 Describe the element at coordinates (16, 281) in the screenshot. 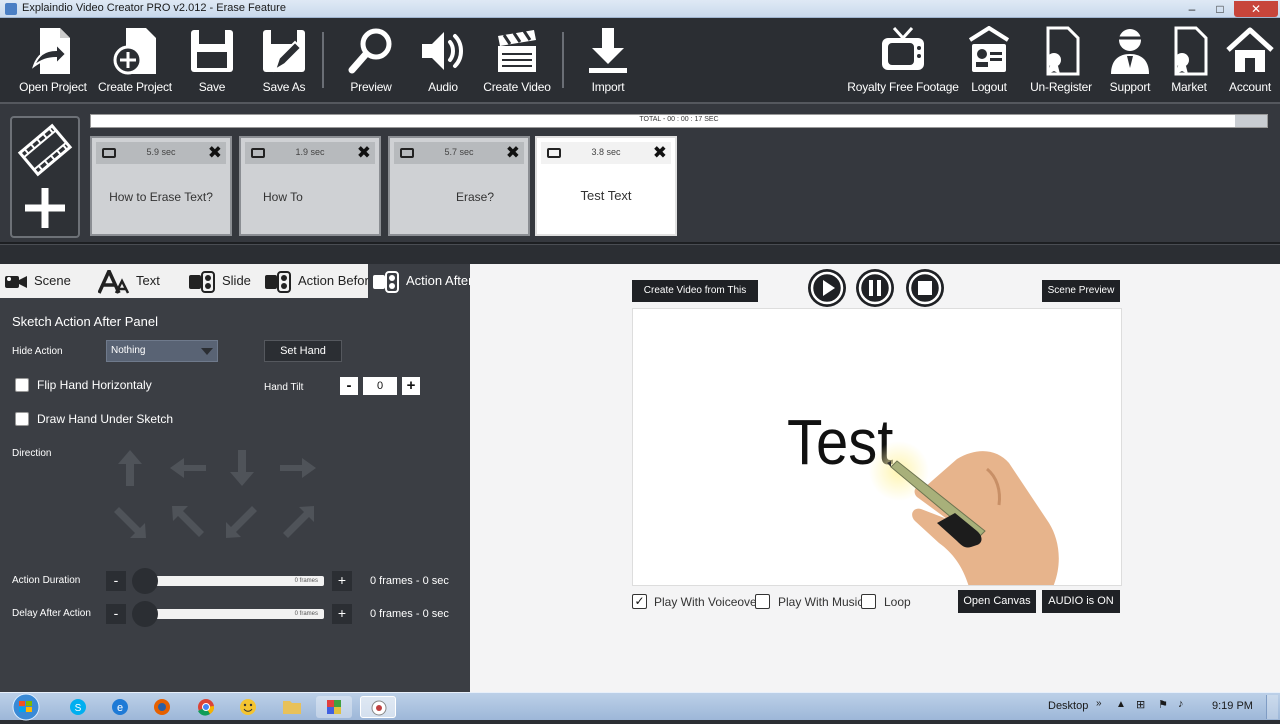

I see `camera-icon` at that location.